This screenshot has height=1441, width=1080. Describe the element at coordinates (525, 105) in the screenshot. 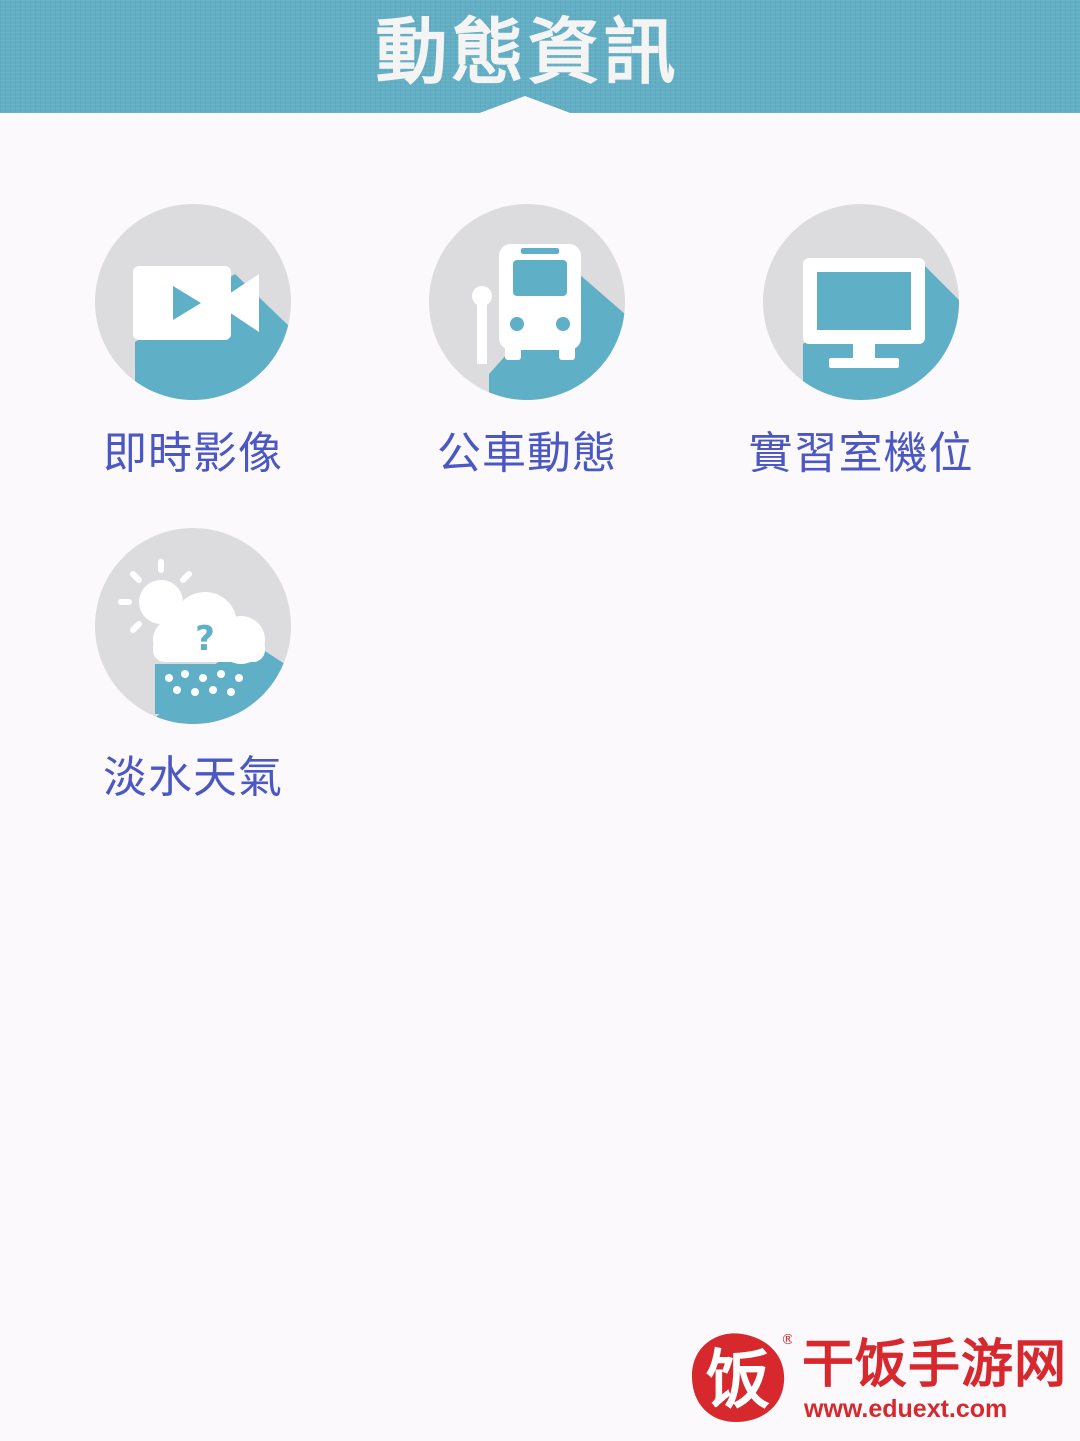

I see `header-notch` at that location.